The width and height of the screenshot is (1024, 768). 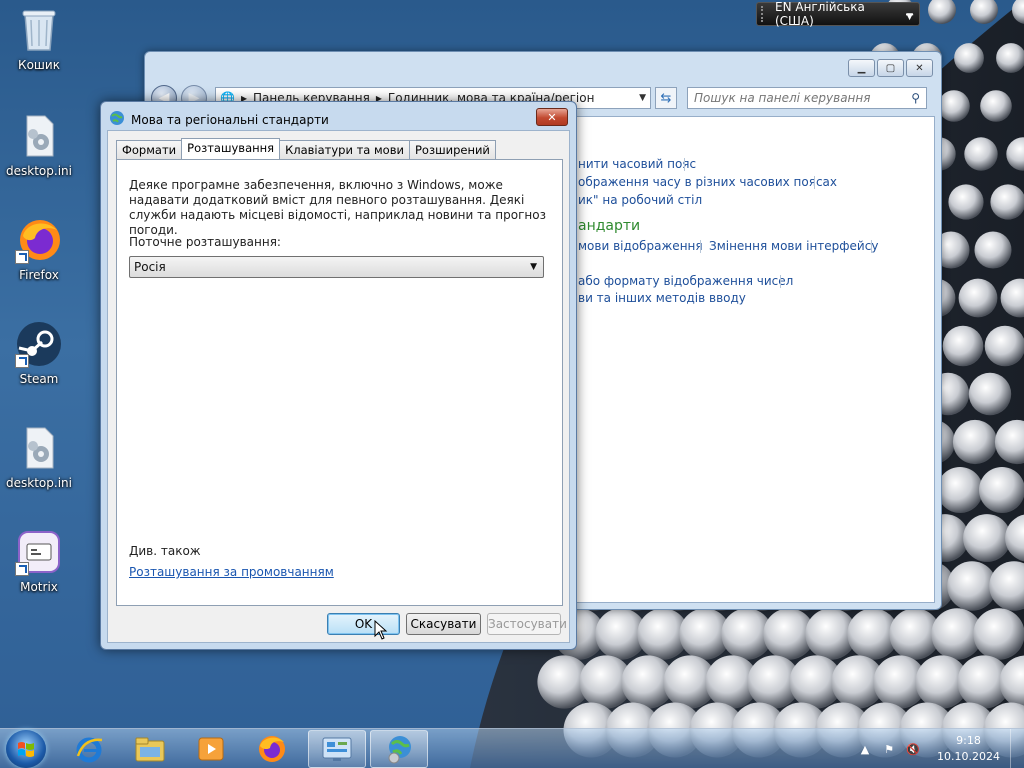 What do you see at coordinates (865, 749) in the screenshot?
I see `show-hidden-icons-icon: ▲` at bounding box center [865, 749].